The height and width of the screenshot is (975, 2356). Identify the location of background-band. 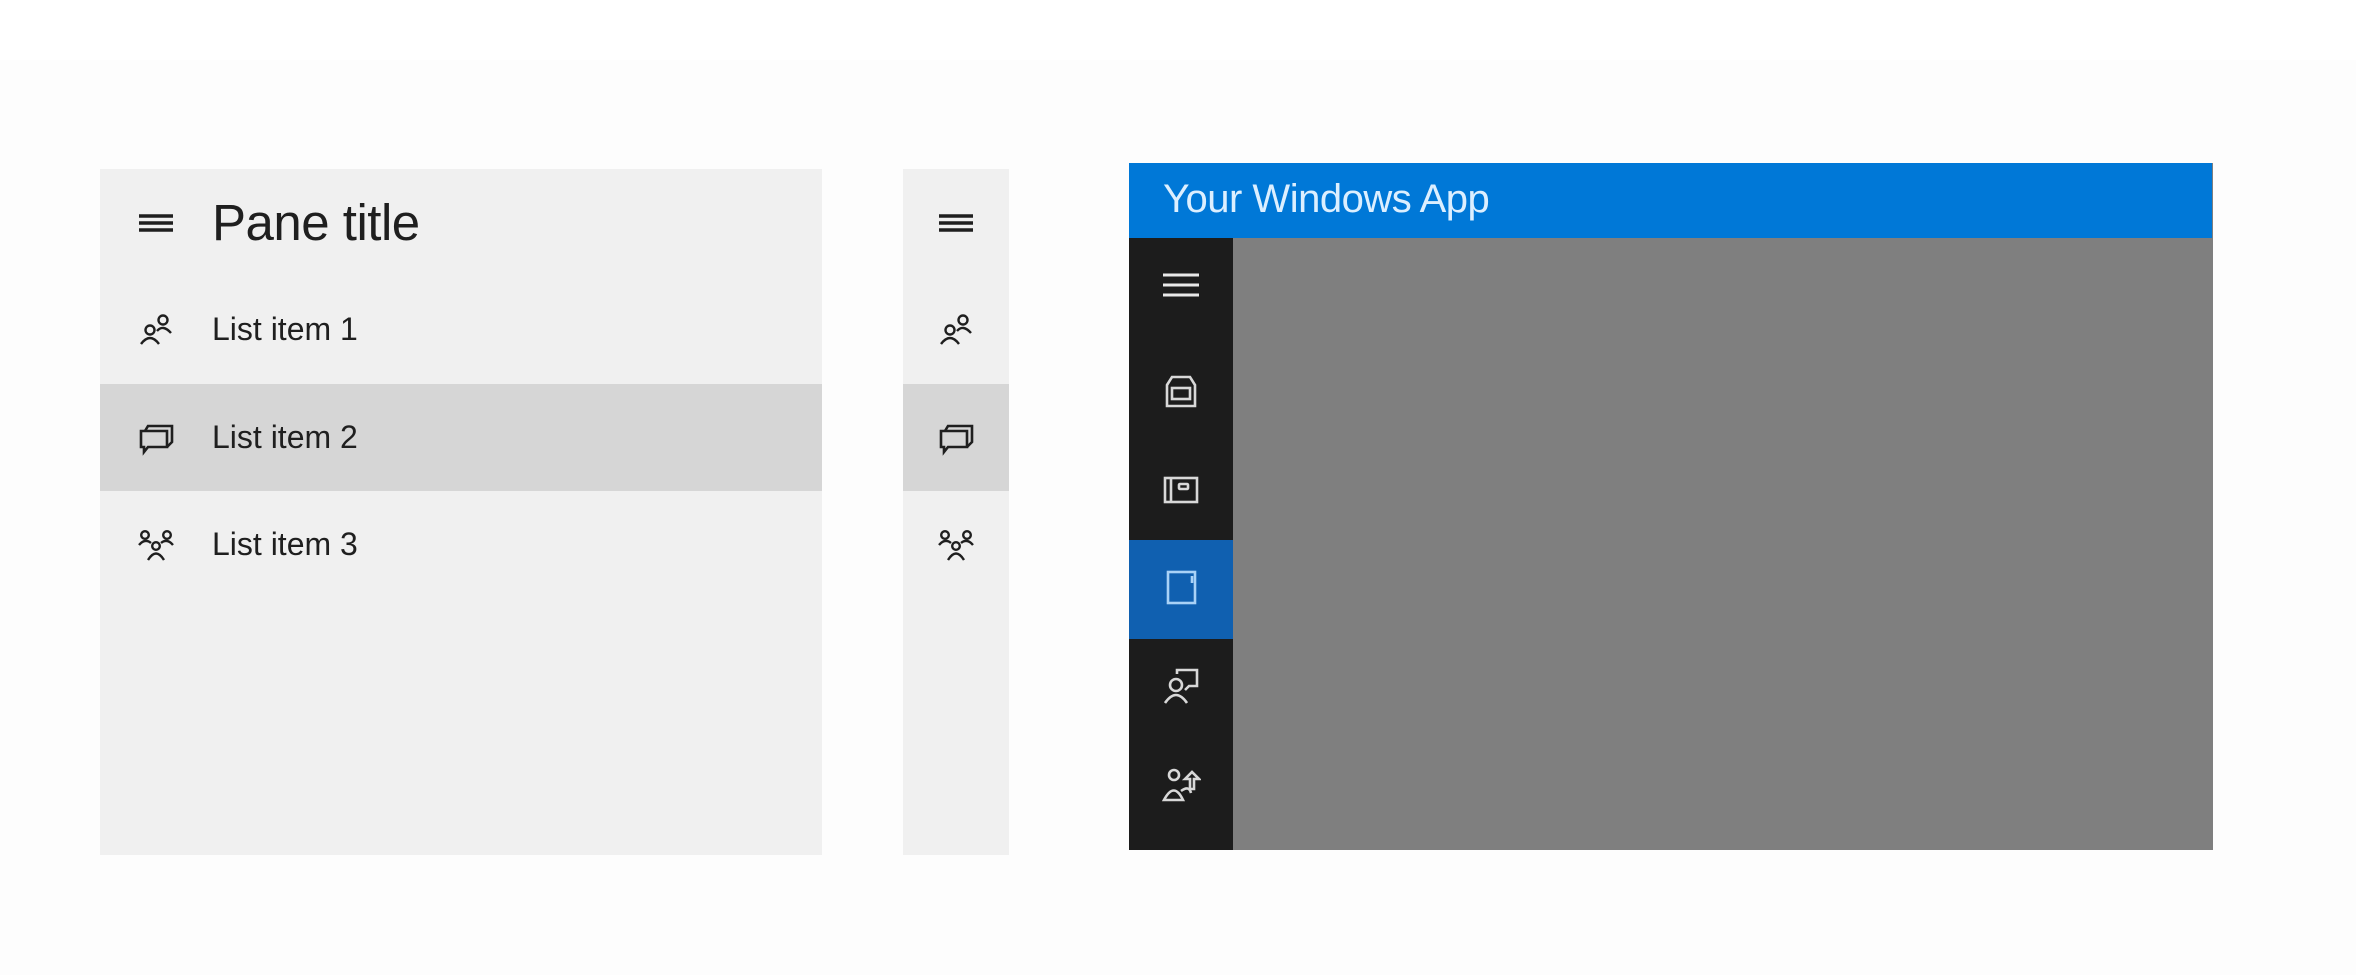
(1178, 30).